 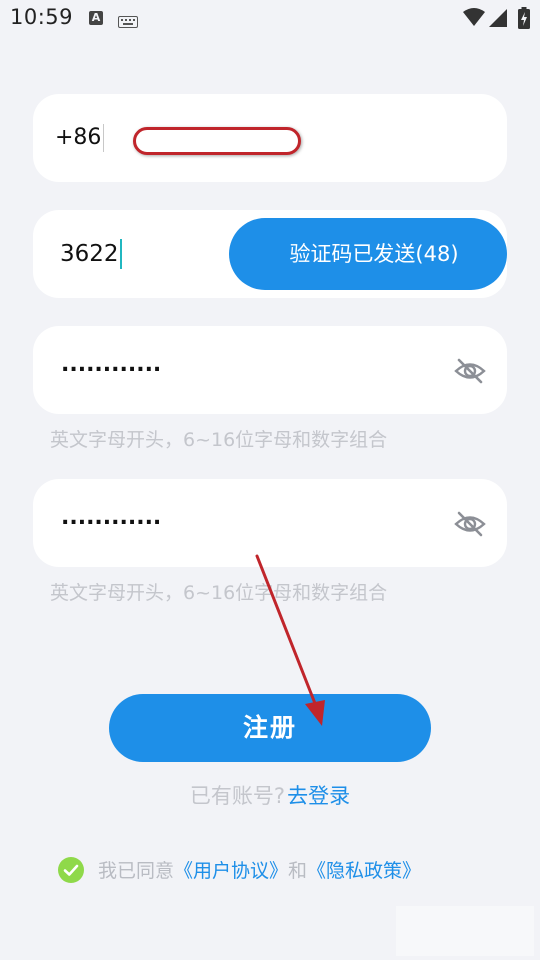 I want to click on user-agreement-link: 《用户协议》, so click(x=231, y=871).